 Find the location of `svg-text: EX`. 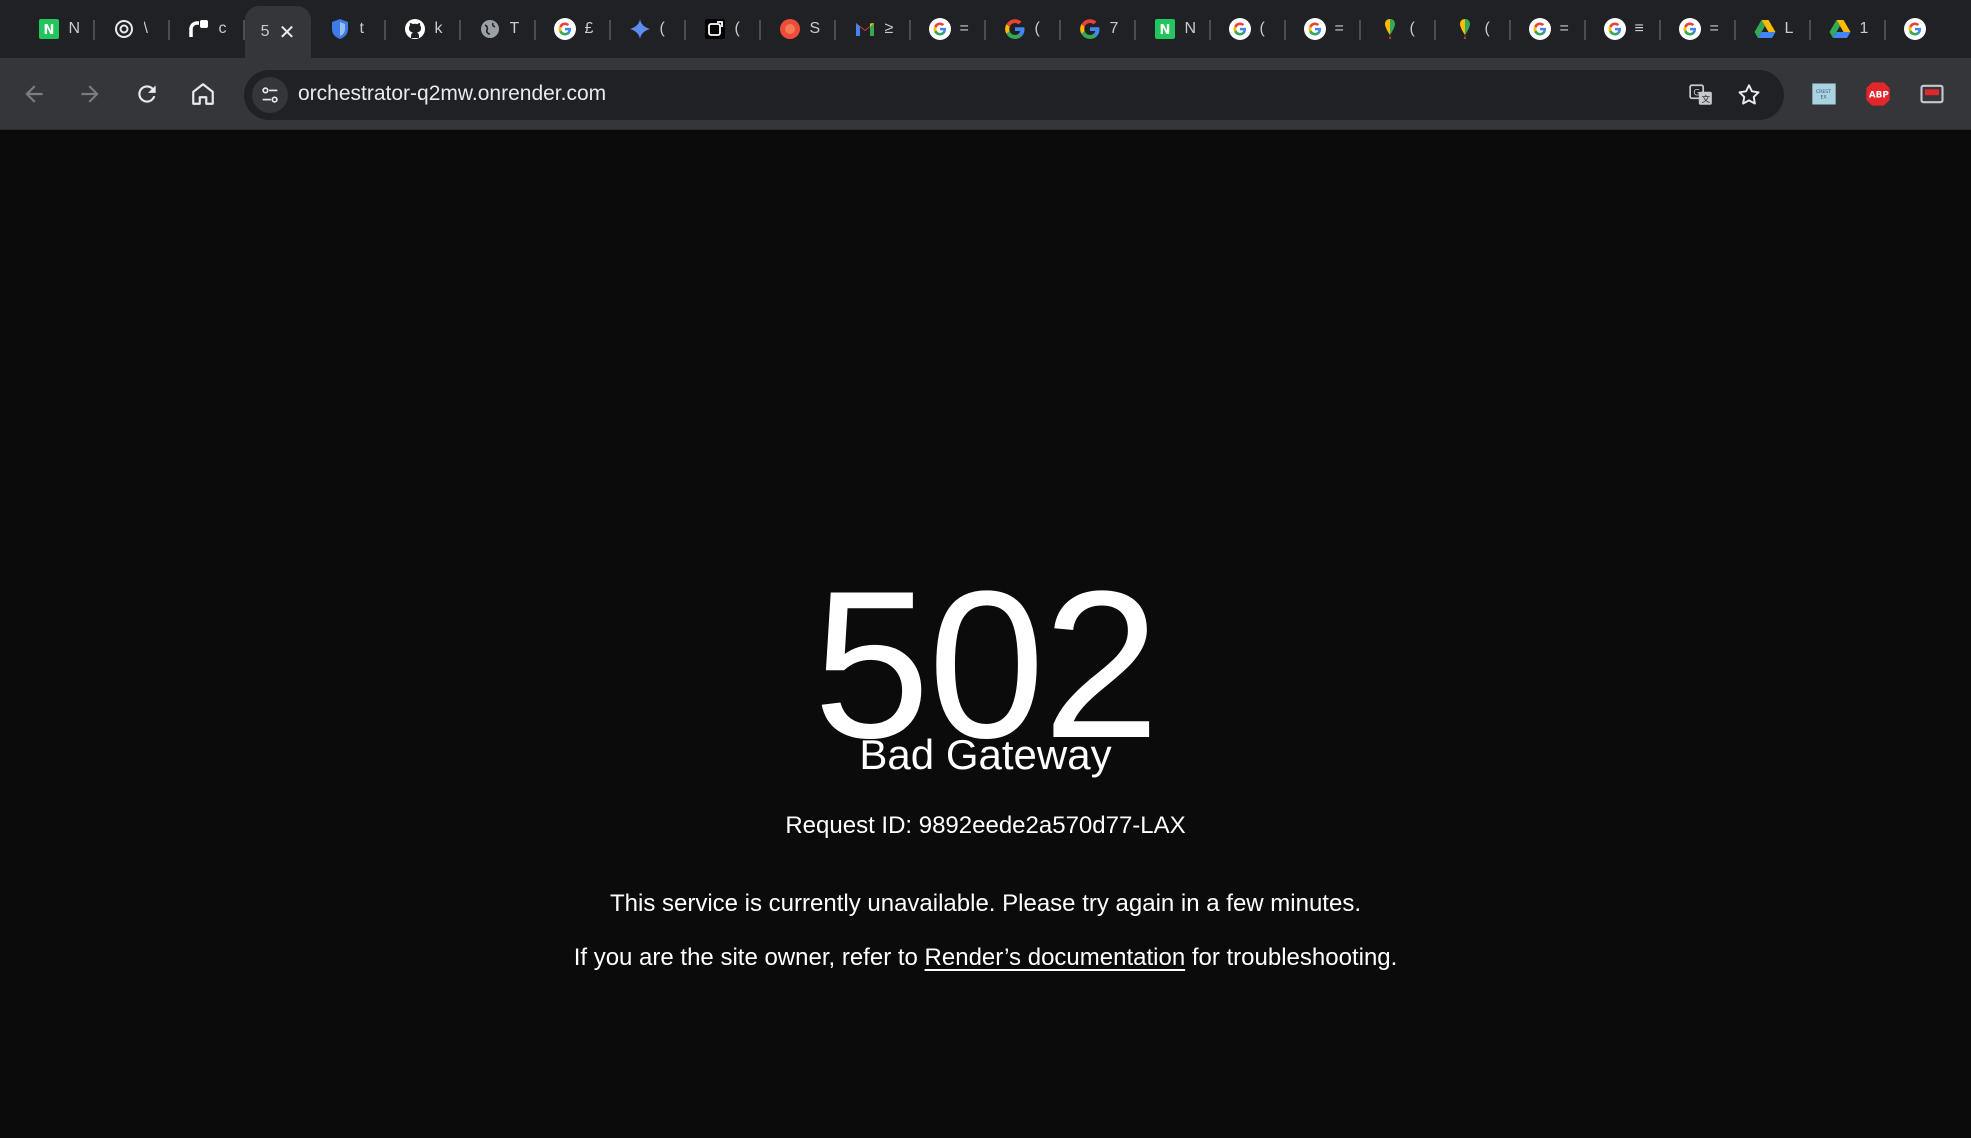

svg-text: EX is located at coordinates (1824, 98).